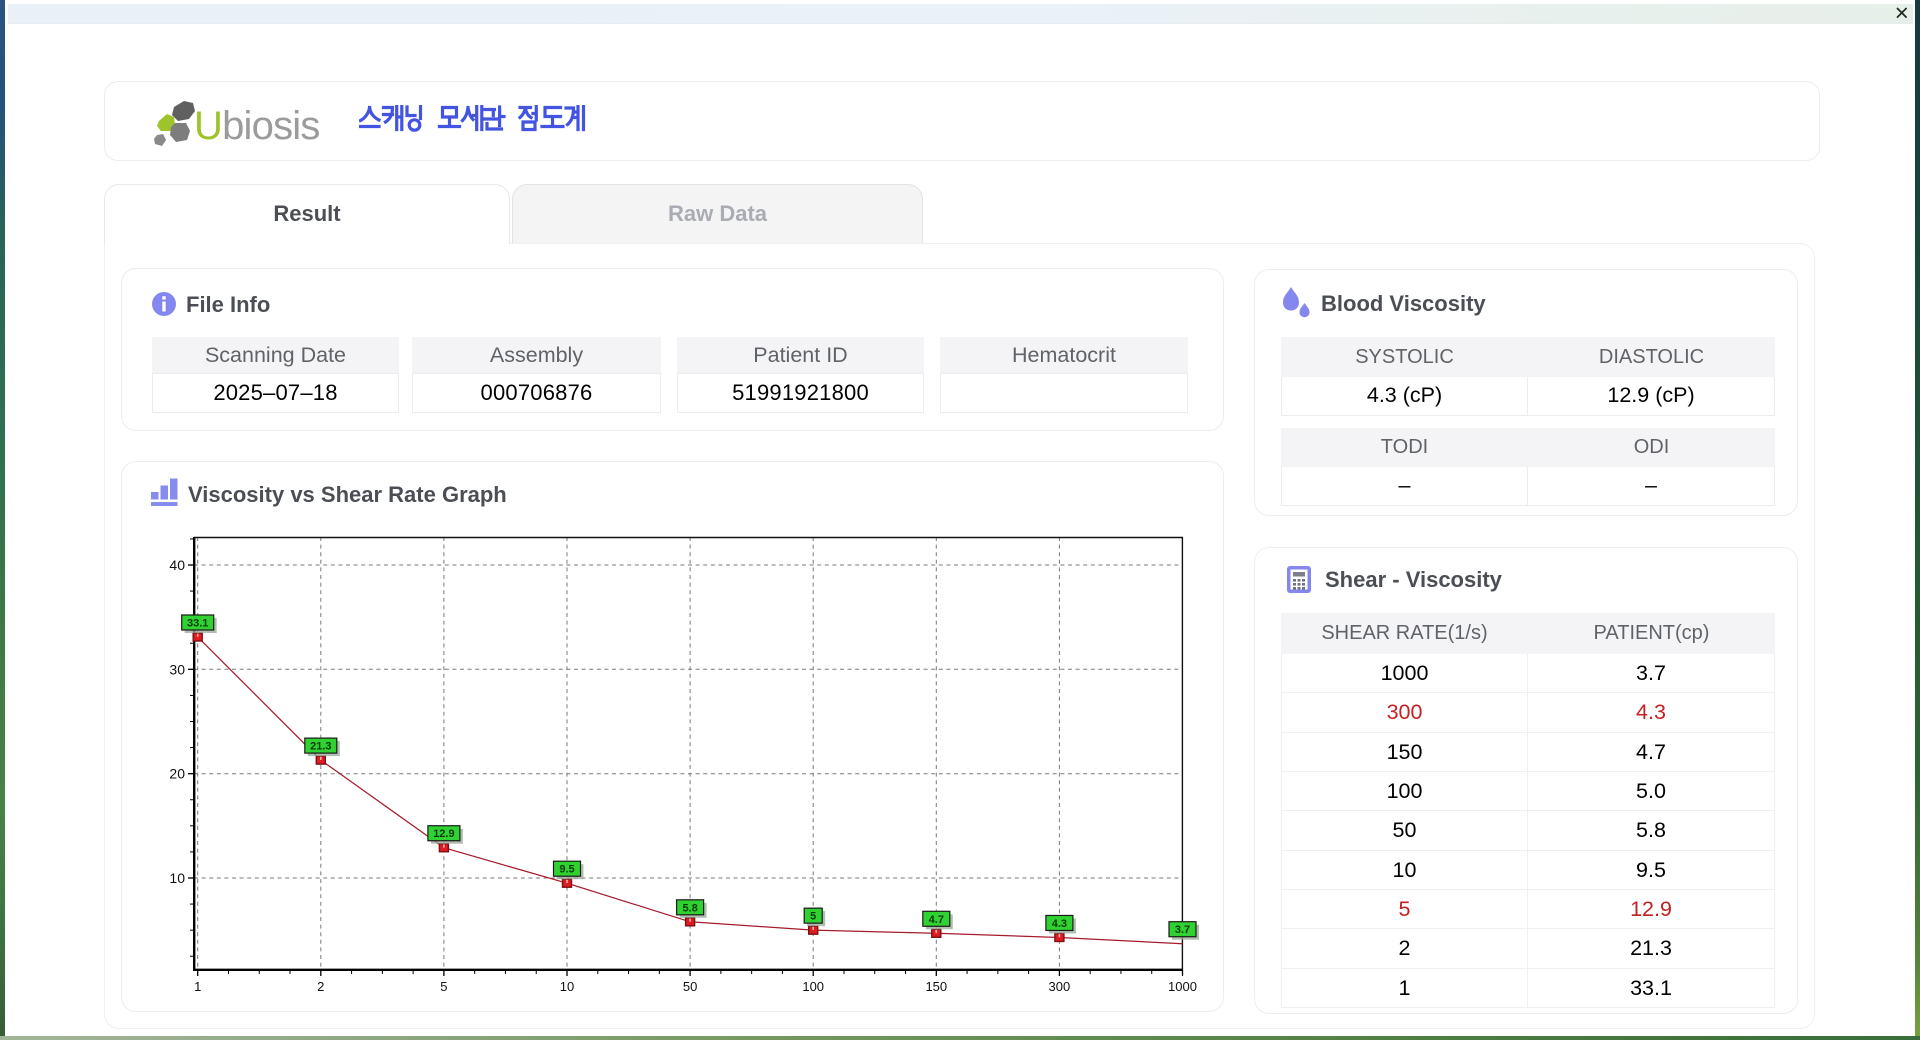 This screenshot has width=1920, height=1040. I want to click on svg-text: 50, so click(690, 986).